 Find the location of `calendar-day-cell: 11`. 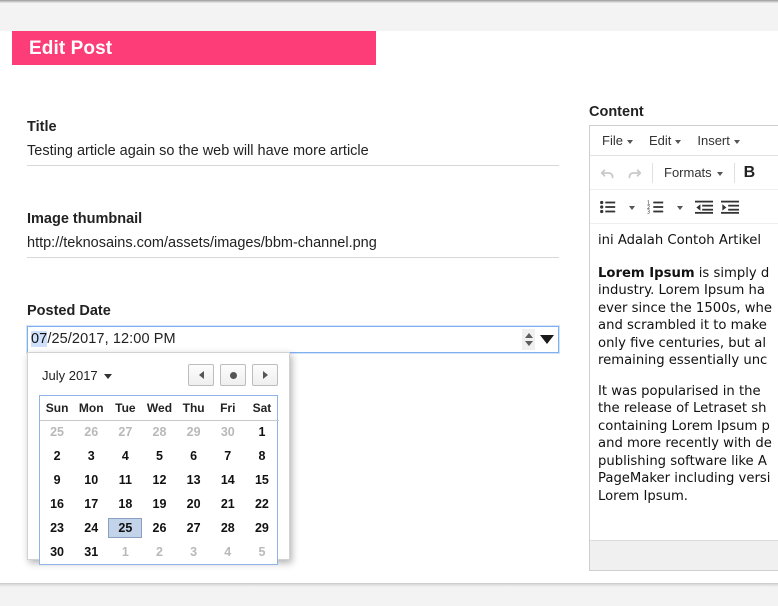

calendar-day-cell: 11 is located at coordinates (125, 480).